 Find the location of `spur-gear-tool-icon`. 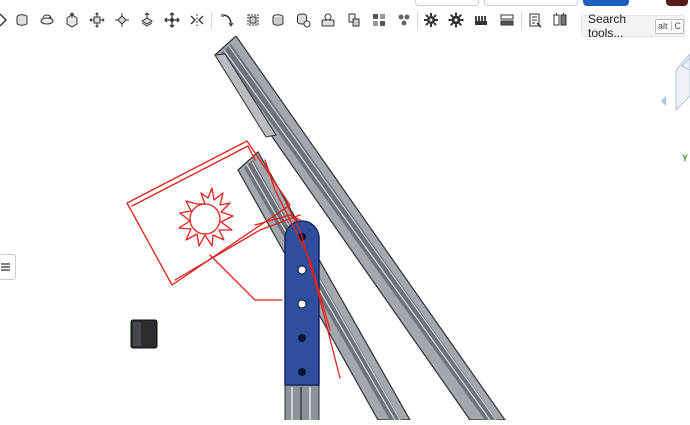

spur-gear-tool-icon is located at coordinates (456, 20).